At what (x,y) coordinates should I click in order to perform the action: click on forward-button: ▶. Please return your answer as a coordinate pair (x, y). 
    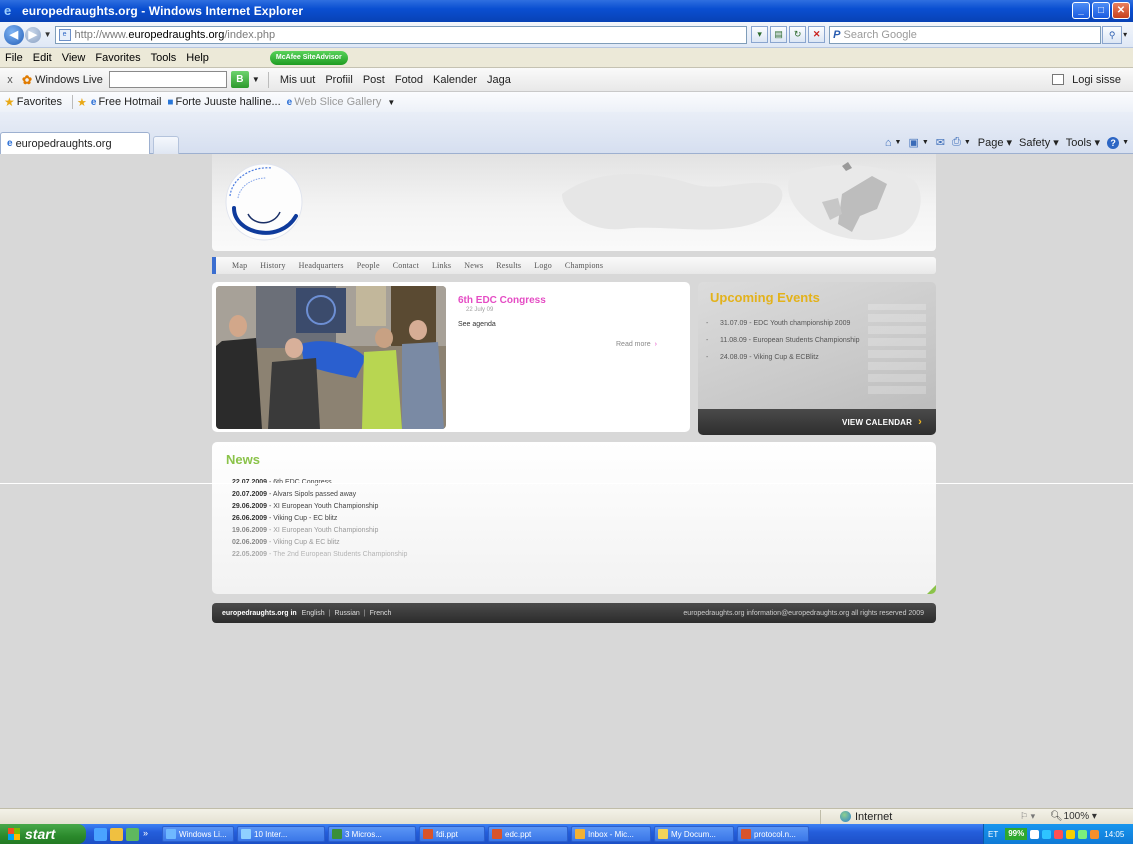
    Looking at the image, I should click on (32, 34).